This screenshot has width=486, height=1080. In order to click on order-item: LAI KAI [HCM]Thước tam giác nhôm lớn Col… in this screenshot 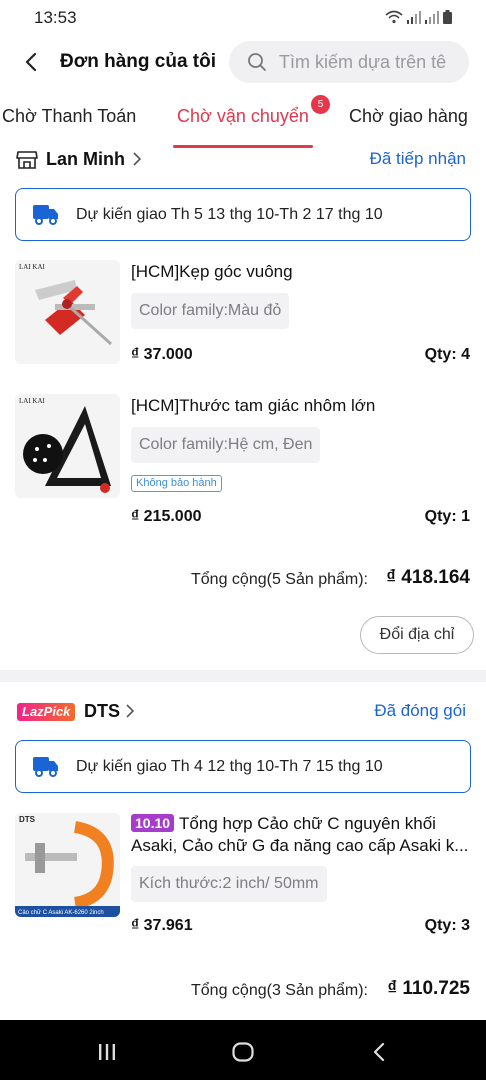, I will do `click(243, 459)`.